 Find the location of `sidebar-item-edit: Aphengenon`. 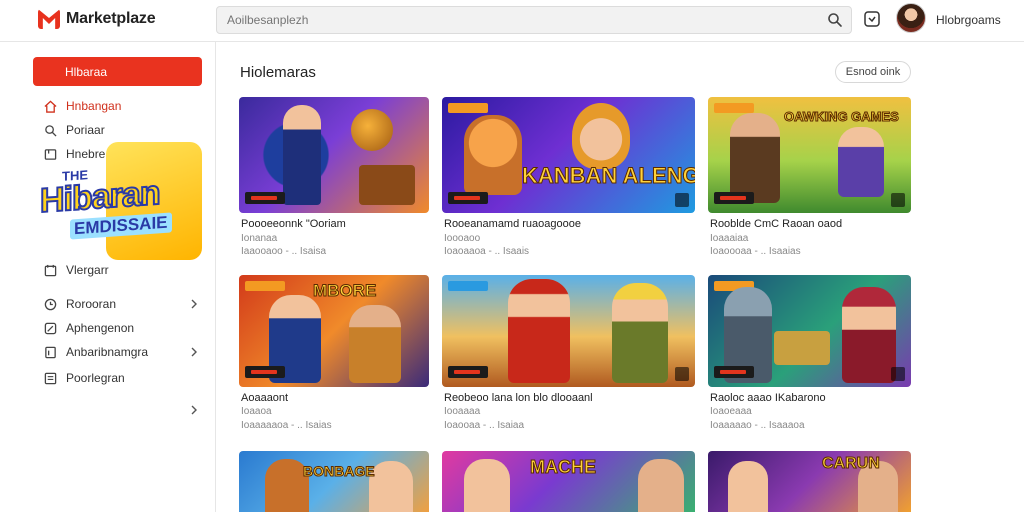

sidebar-item-edit: Aphengenon is located at coordinates (89, 328).